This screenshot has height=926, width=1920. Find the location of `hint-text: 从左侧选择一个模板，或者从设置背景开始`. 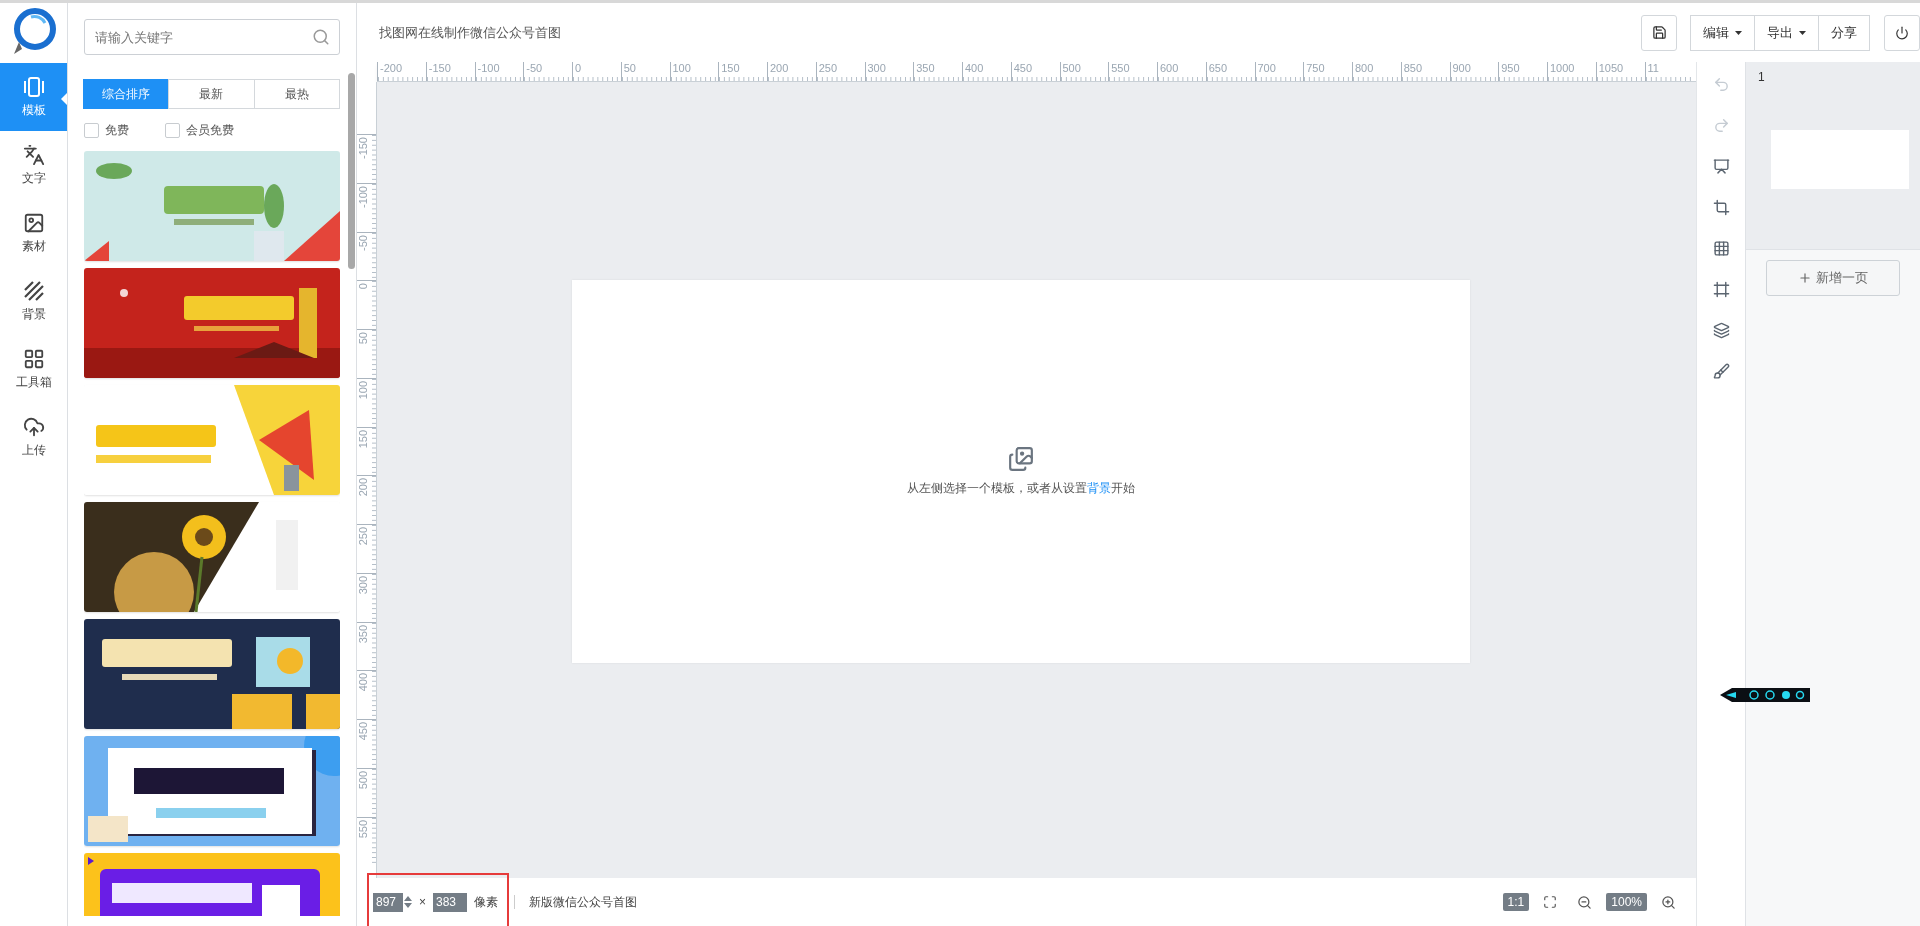

hint-text: 从左侧选择一个模板，或者从设置背景开始 is located at coordinates (1021, 488).